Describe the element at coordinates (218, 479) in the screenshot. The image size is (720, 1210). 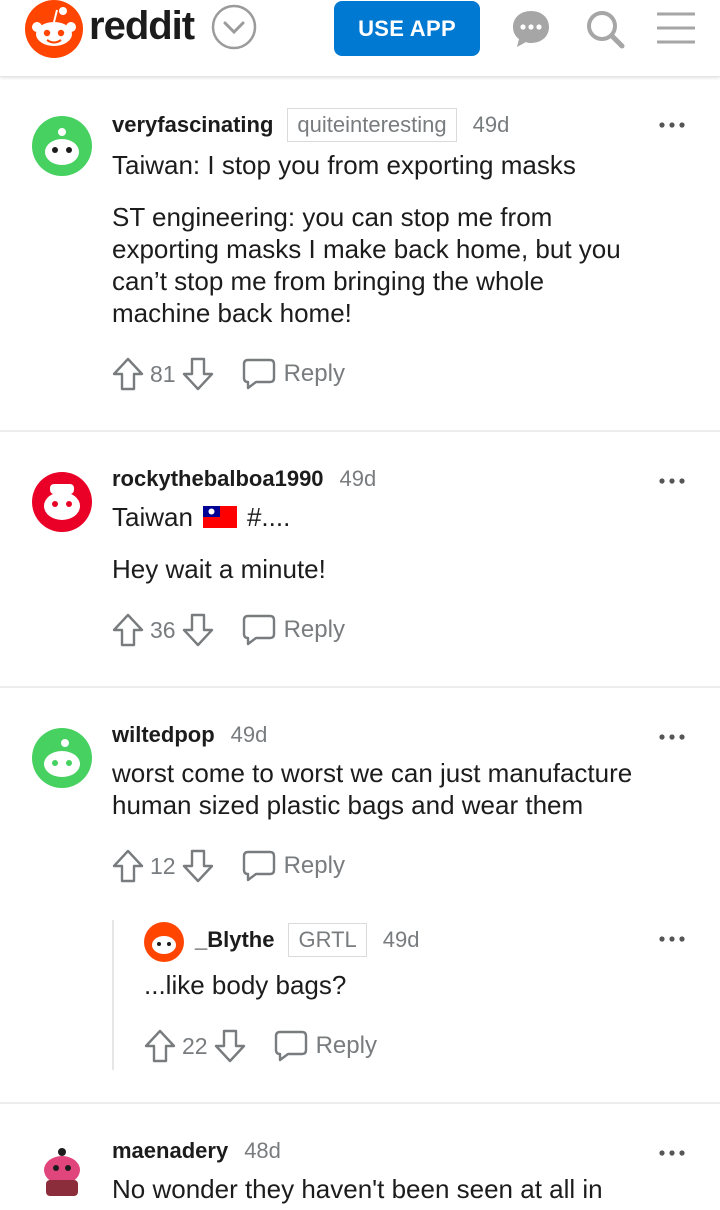
I see `username: rockythebalboa1990` at that location.